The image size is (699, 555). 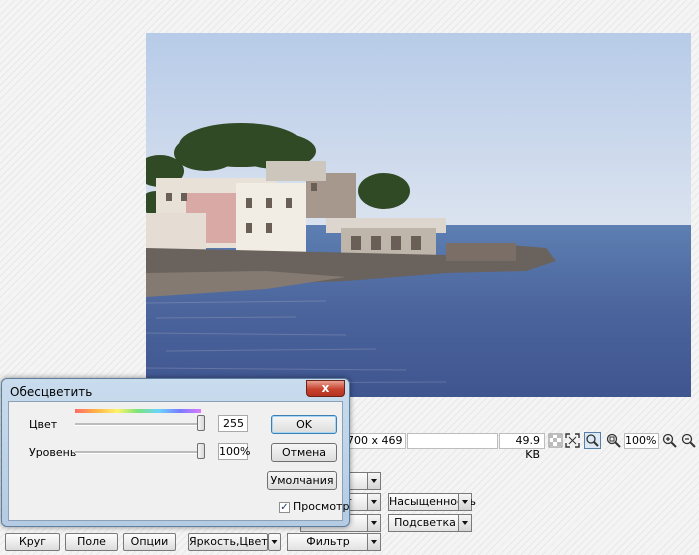 I want to click on color-slider-track, so click(x=140, y=424).